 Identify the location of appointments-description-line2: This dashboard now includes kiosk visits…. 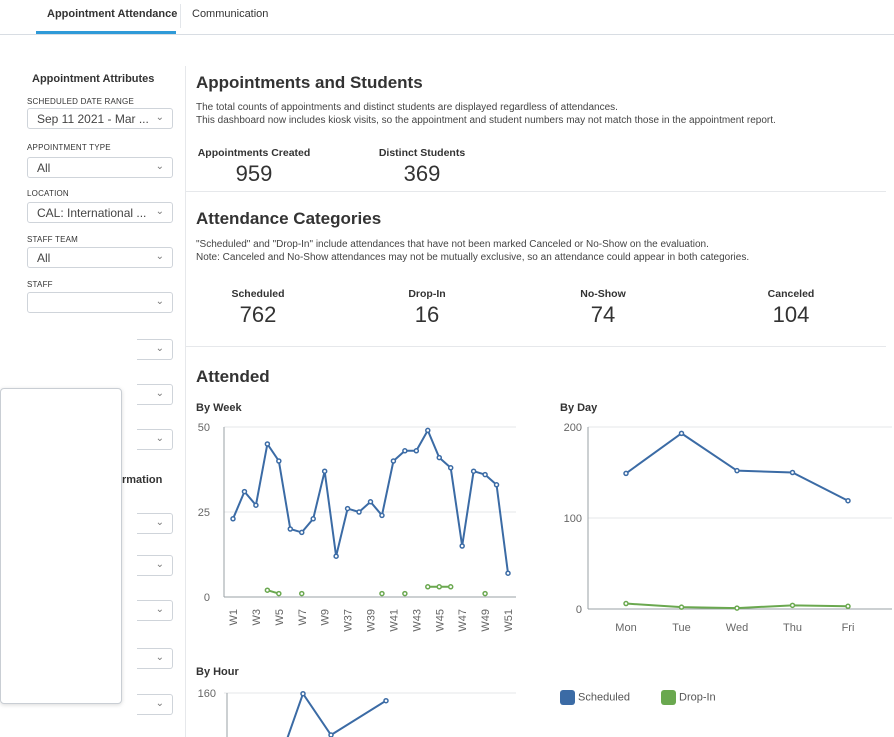
(486, 120).